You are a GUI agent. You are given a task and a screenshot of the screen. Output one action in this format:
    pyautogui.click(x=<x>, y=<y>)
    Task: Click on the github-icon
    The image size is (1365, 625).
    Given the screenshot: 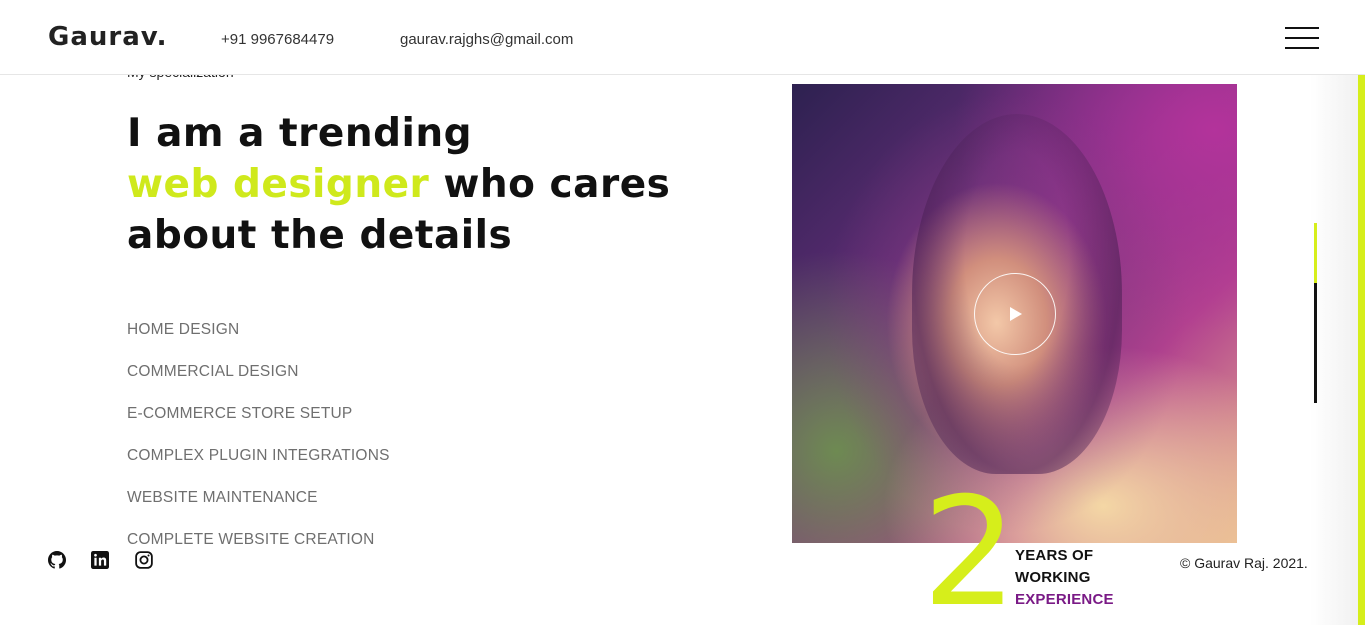 What is the action you would take?
    pyautogui.click(x=58, y=561)
    